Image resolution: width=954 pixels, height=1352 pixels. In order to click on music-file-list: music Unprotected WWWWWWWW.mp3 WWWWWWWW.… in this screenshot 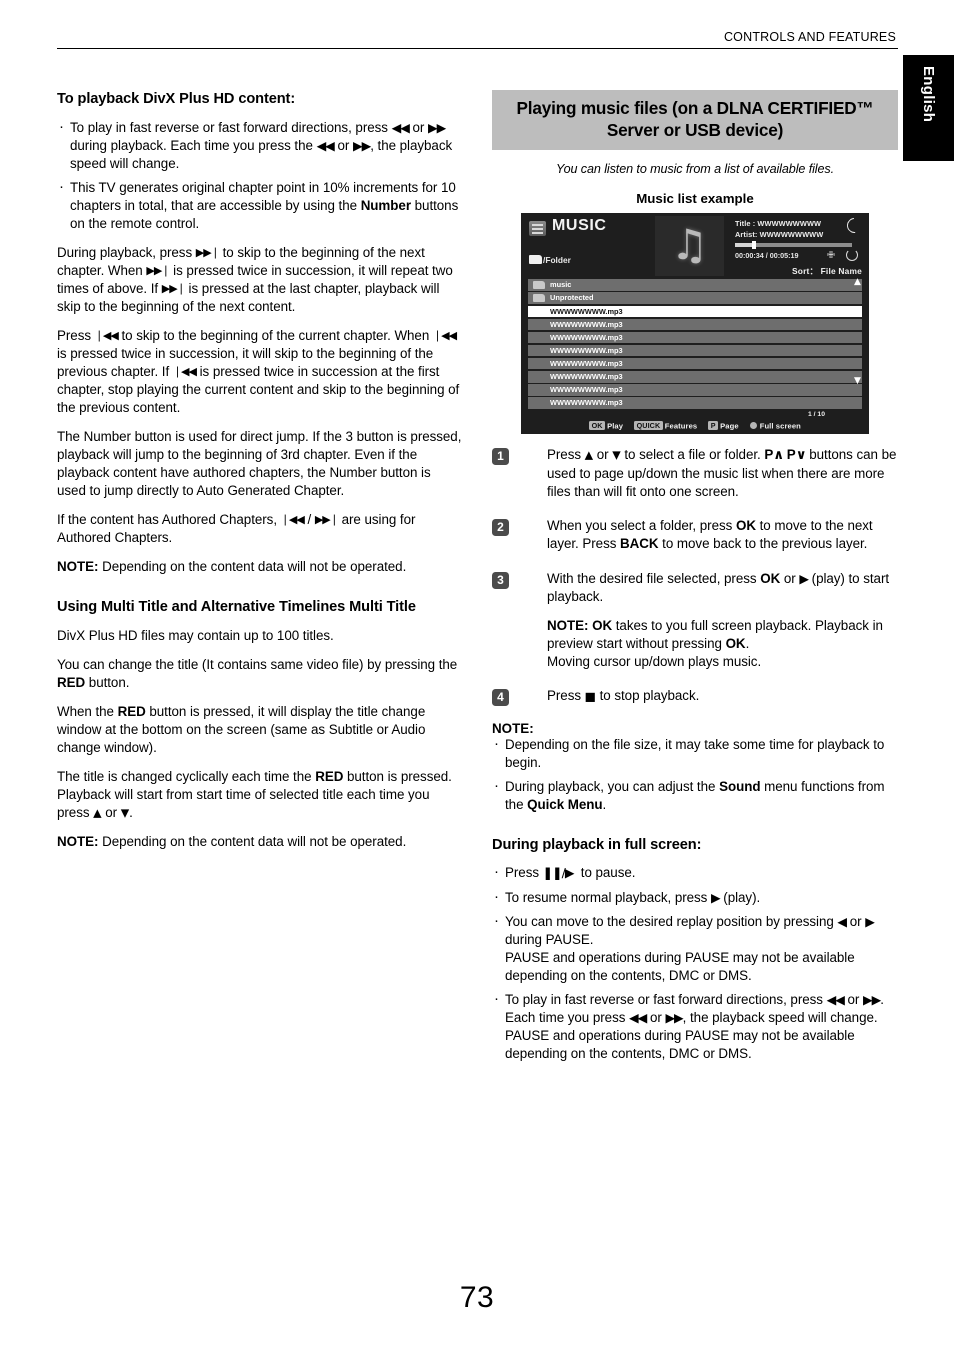, I will do `click(695, 343)`.